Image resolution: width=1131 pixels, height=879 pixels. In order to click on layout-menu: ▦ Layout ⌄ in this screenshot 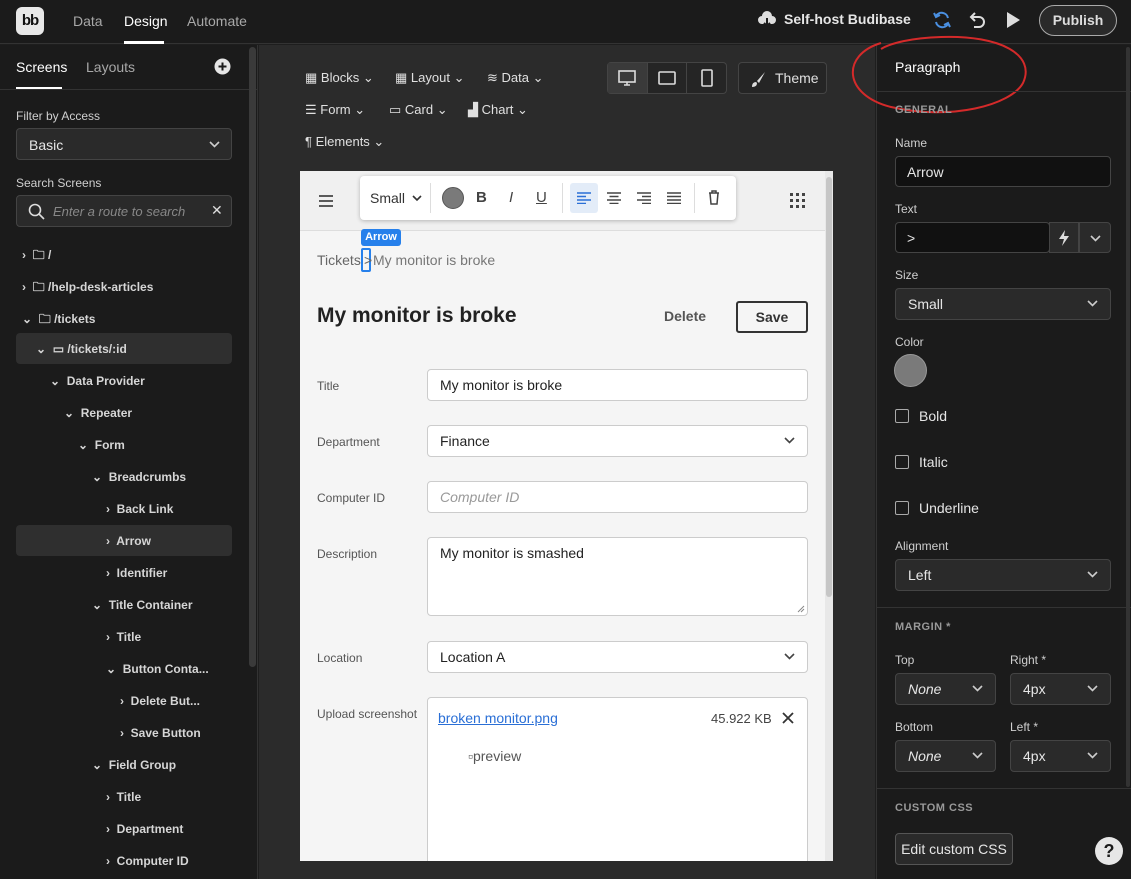, I will do `click(429, 78)`.